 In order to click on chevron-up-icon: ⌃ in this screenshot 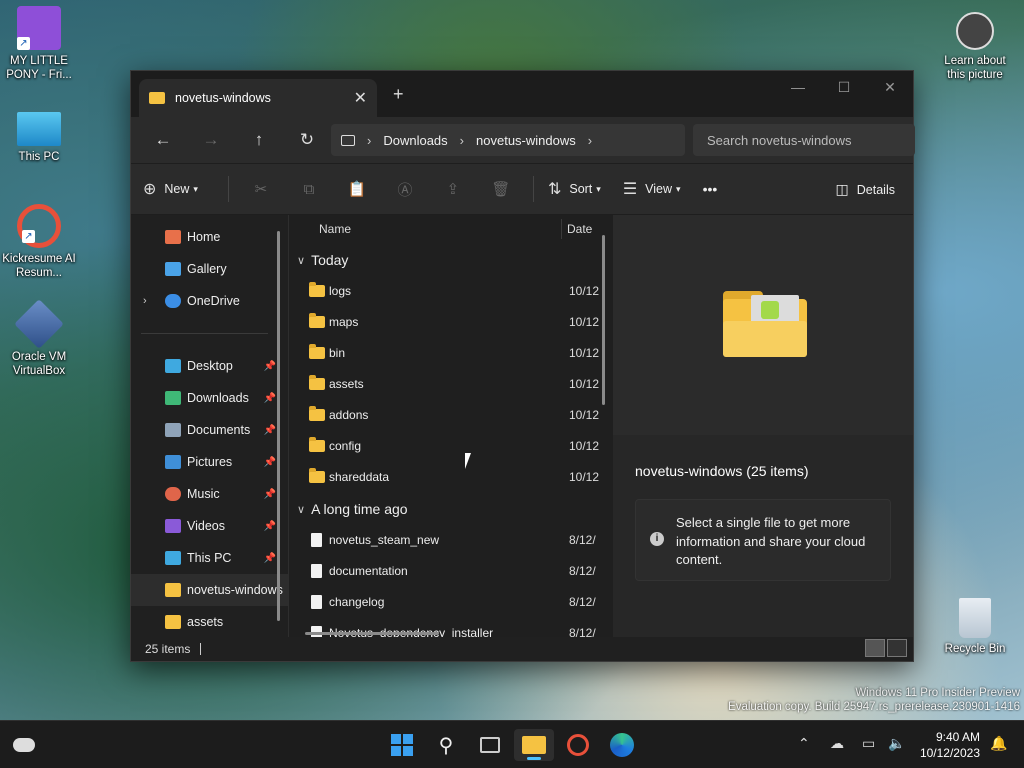, I will do `click(804, 743)`.